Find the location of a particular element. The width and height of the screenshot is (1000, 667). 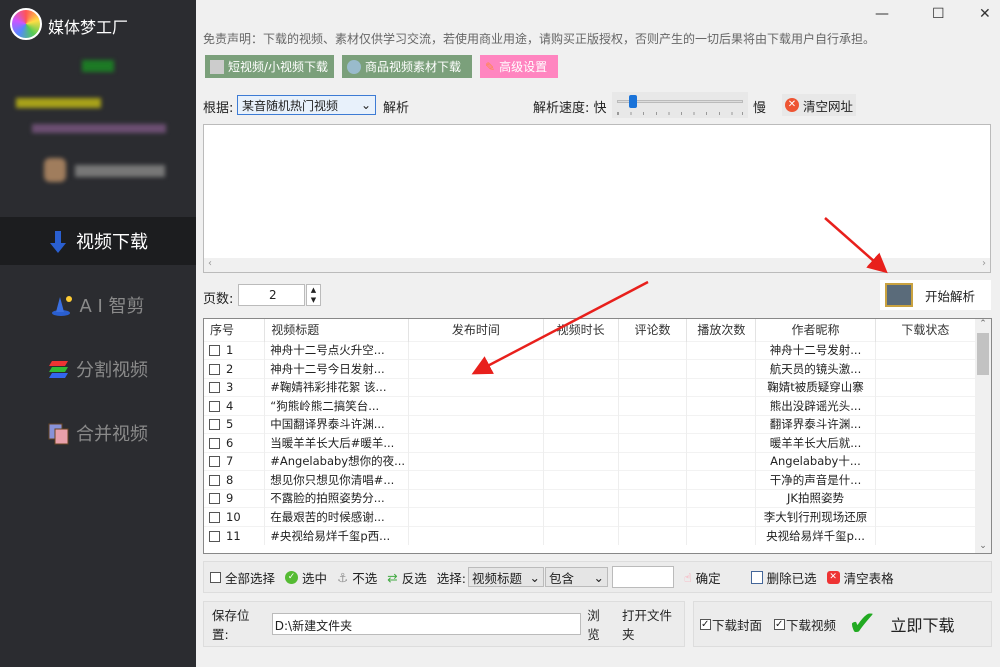

maximize-button: ☐ is located at coordinates (938, 14).